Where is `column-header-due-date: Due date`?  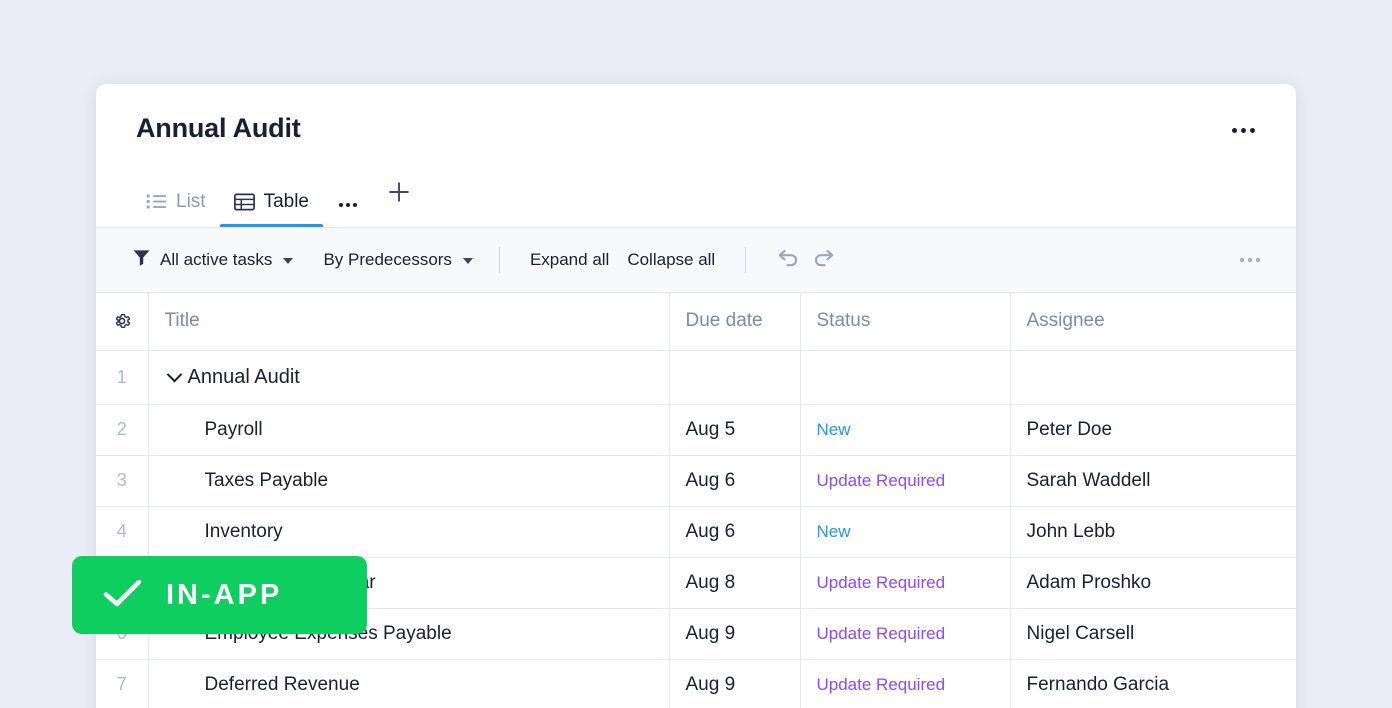
column-header-due-date: Due date is located at coordinates (735, 322).